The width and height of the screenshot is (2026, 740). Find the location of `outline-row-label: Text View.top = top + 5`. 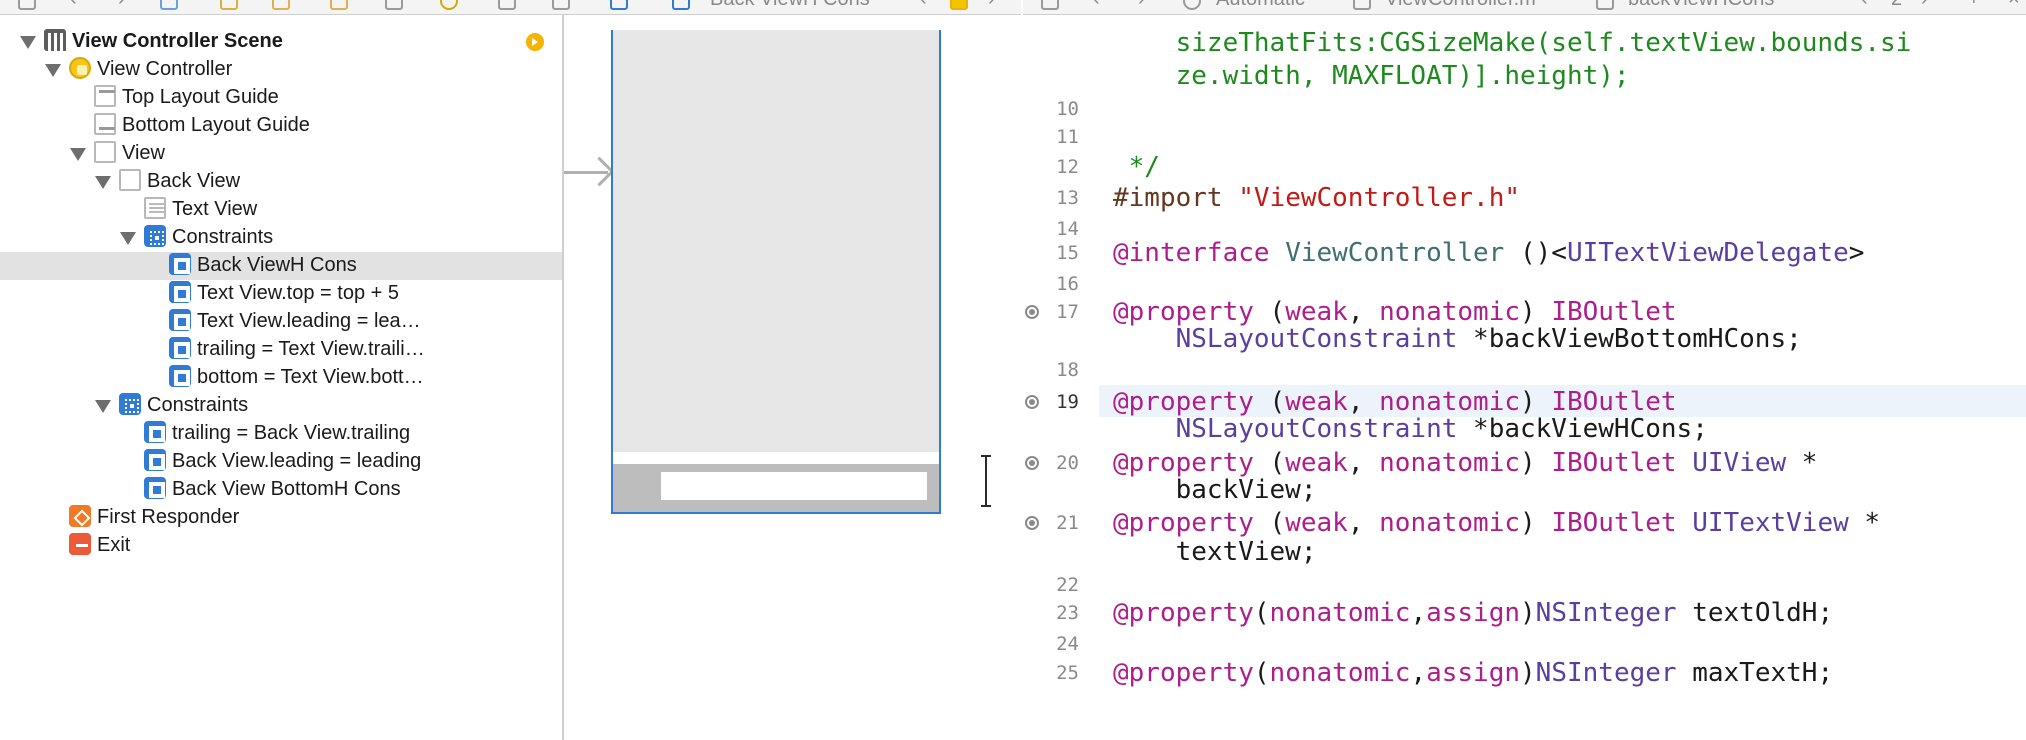

outline-row-label: Text View.top = top + 5 is located at coordinates (298, 293).